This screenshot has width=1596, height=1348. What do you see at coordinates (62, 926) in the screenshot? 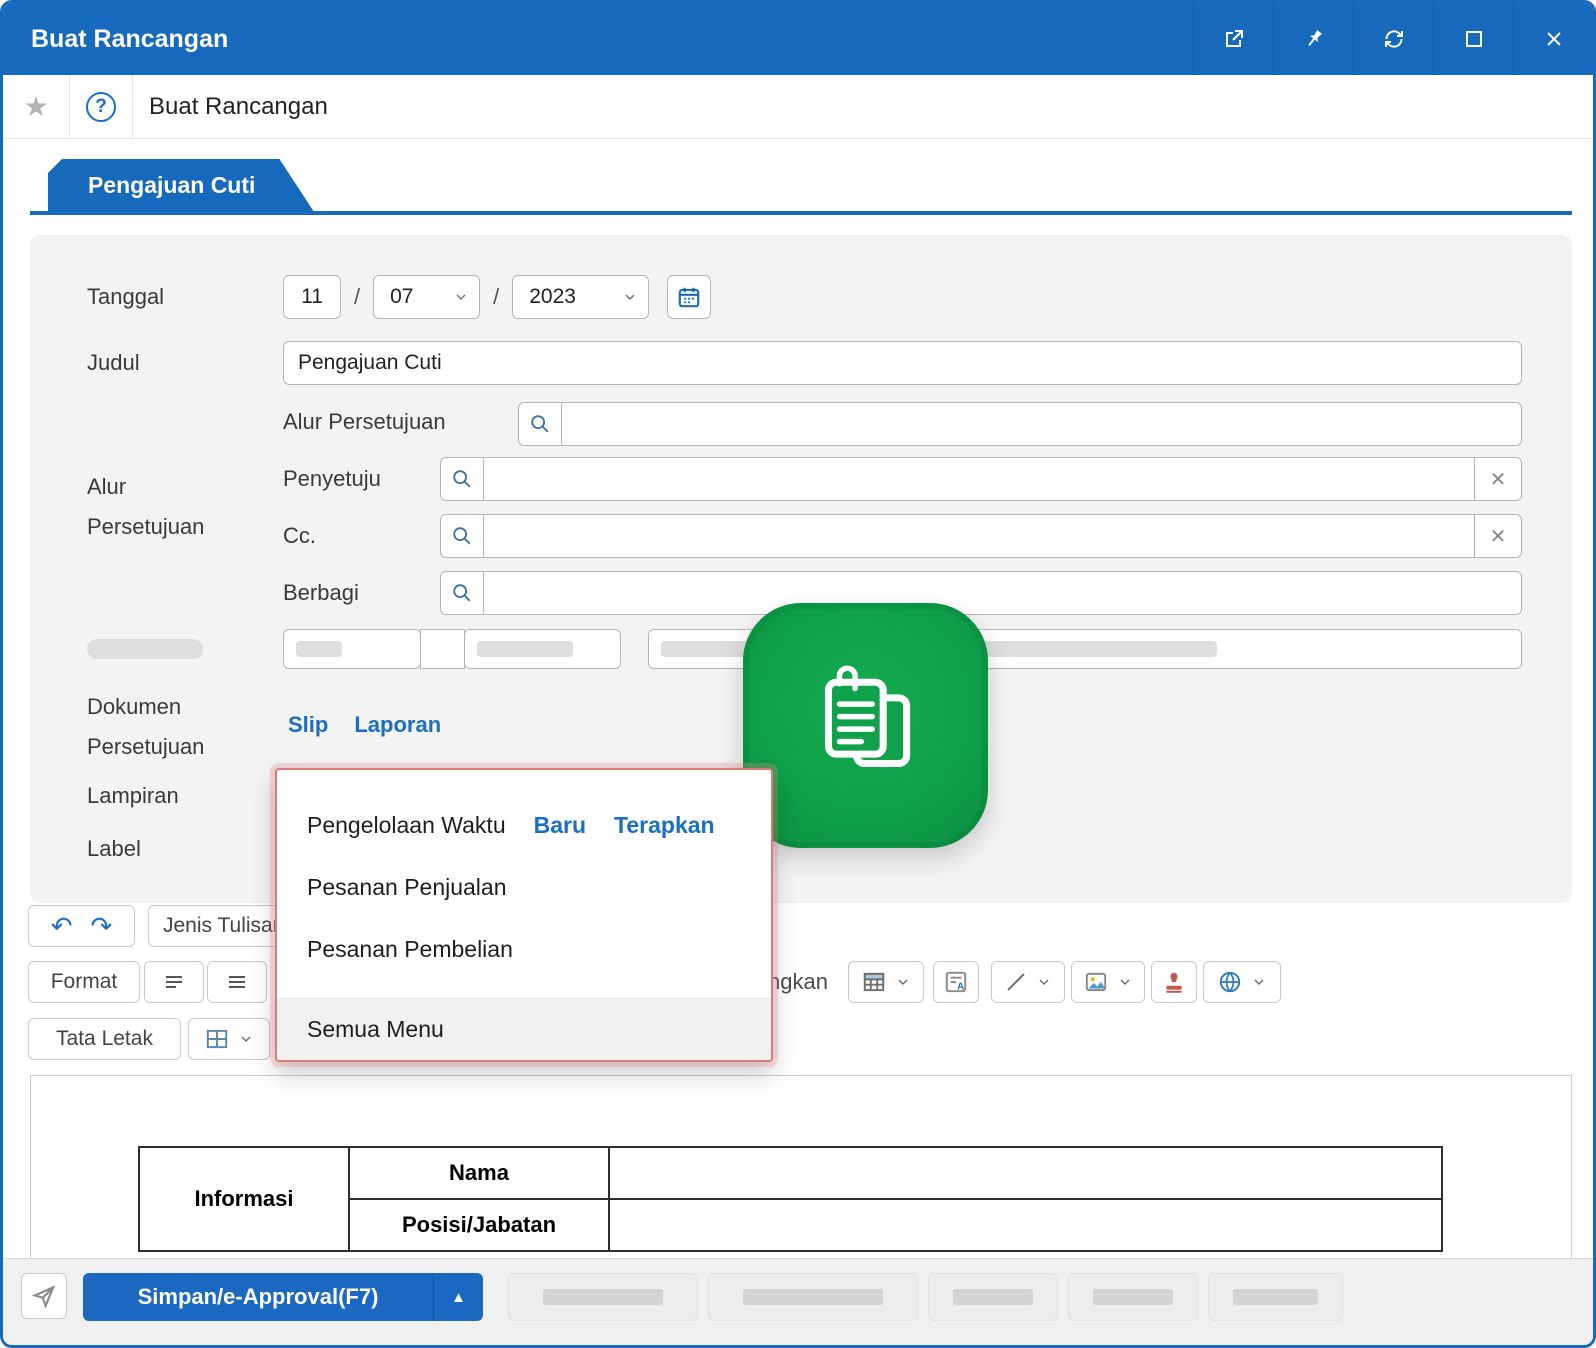
I see `undo-button: ↶` at bounding box center [62, 926].